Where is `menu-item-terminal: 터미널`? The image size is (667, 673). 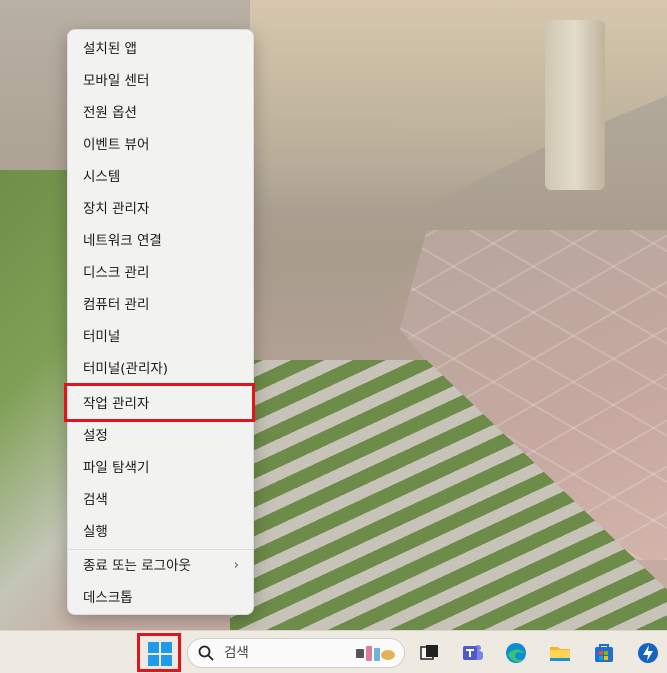 menu-item-terminal: 터미널 is located at coordinates (160, 337).